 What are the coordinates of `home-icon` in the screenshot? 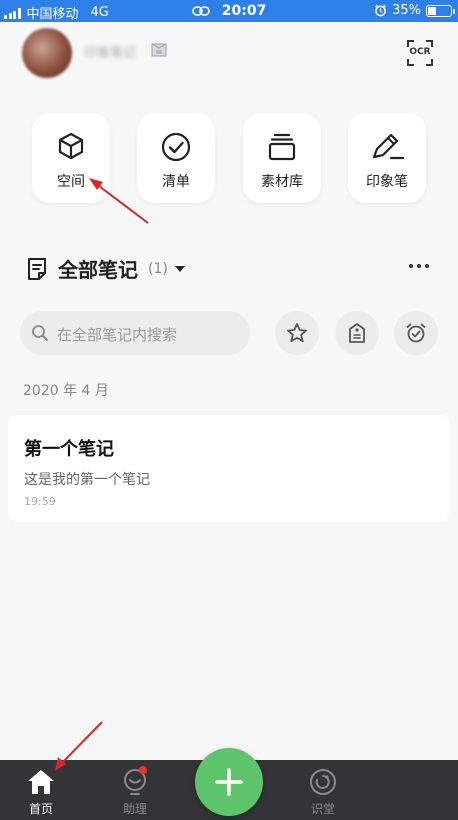 It's located at (41, 782).